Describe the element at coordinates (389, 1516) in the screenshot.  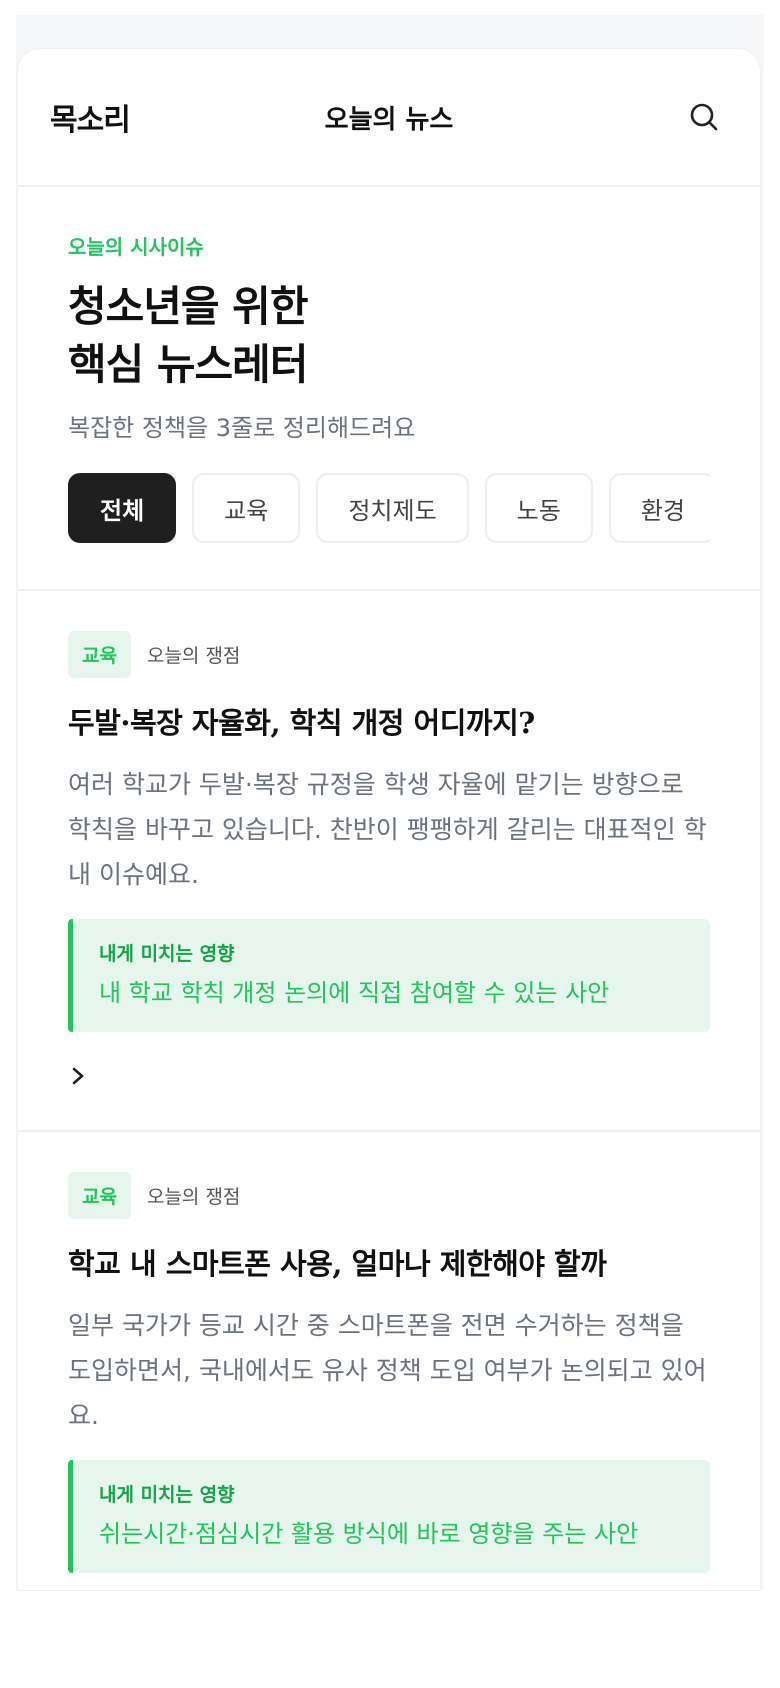
I see `impact-box: 내게 미치는 영향 쉬는시간·점심시간 활용 방식에 바로 영향을 주는 사안` at that location.